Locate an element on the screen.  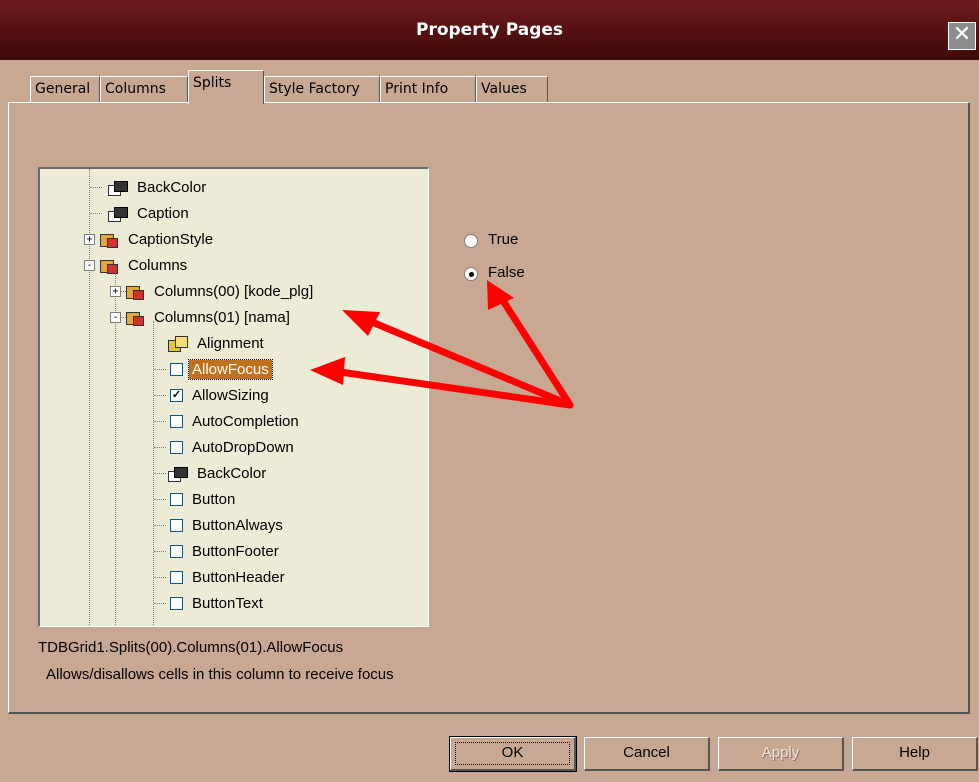
annotation-arrows is located at coordinates (442, 344).